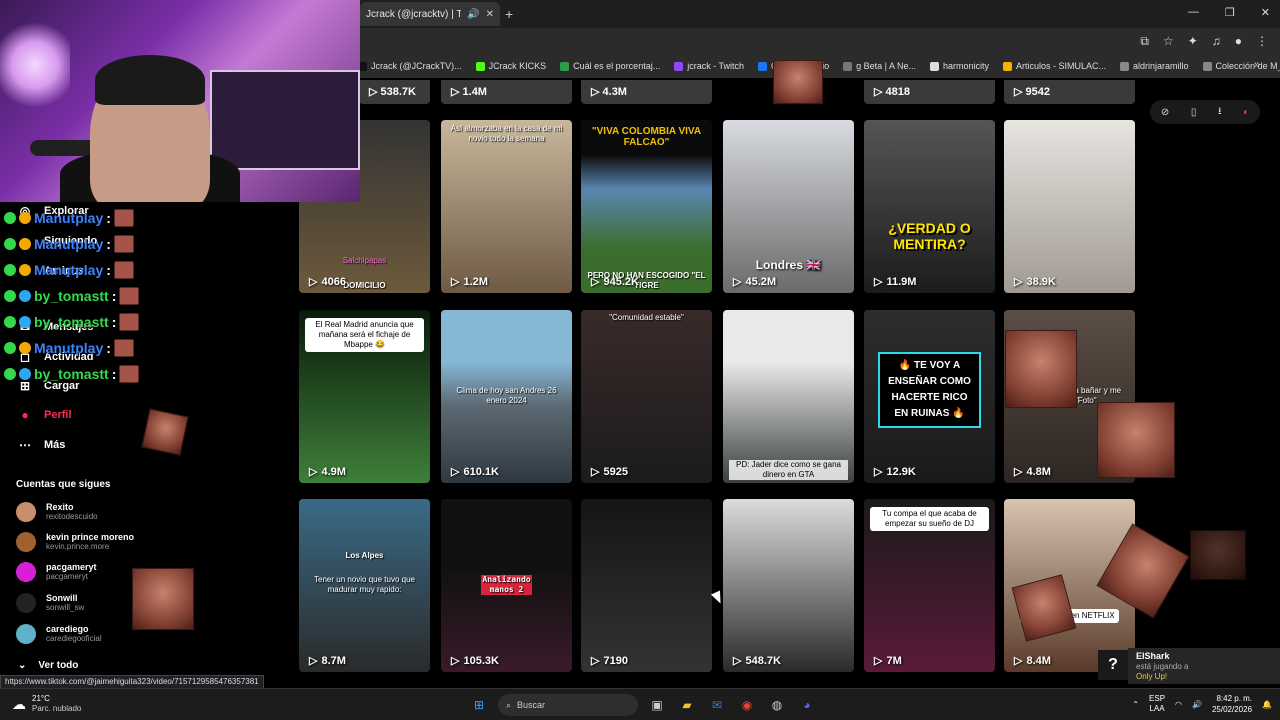 The height and width of the screenshot is (720, 1280). Describe the element at coordinates (430, 14) in the screenshot. I see `browser-tab: Jcrack (@jcracktv) | TikTok 🔊 ✕` at that location.